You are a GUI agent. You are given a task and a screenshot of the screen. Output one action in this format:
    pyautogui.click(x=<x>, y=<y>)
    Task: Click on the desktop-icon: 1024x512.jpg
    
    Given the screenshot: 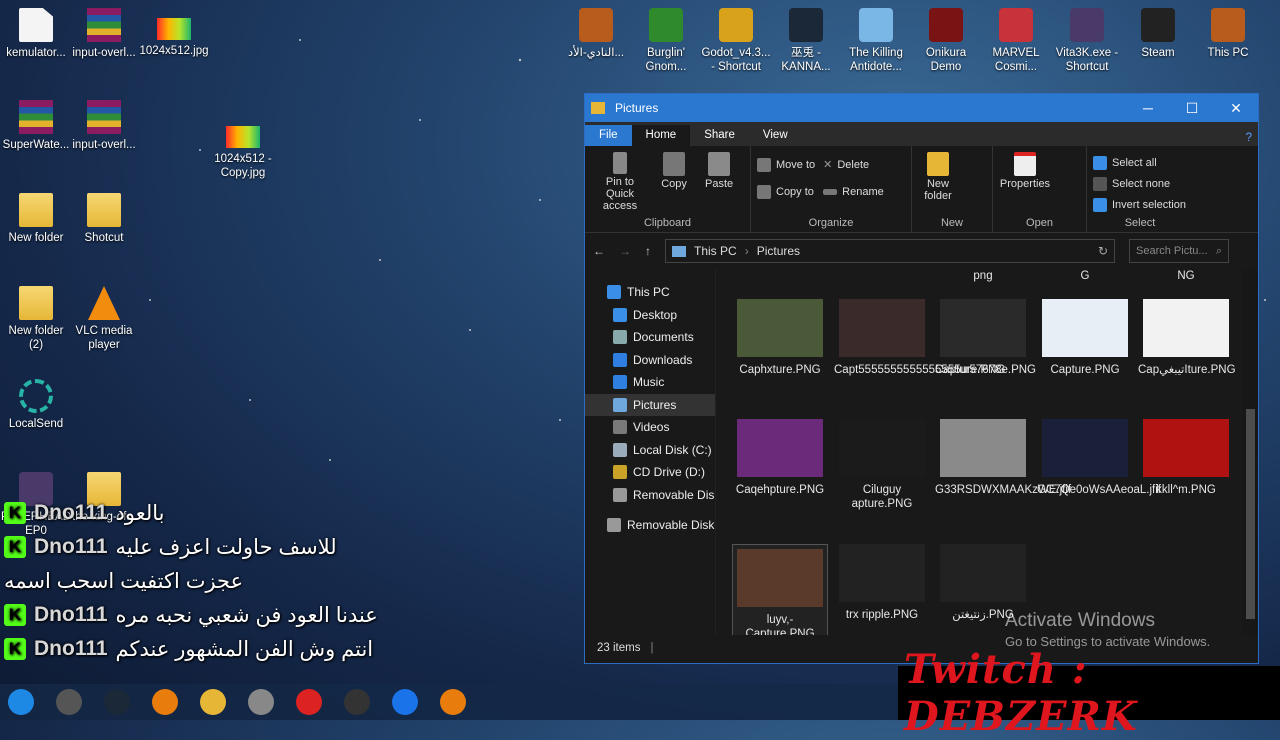 What is the action you would take?
    pyautogui.click(x=174, y=33)
    